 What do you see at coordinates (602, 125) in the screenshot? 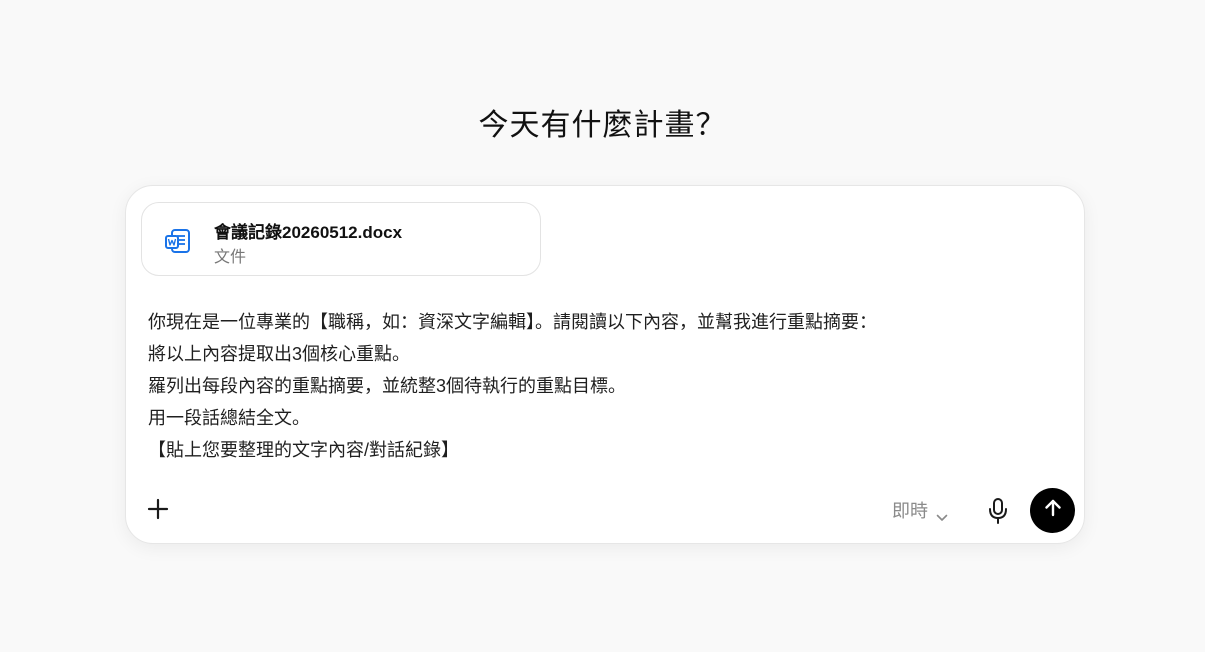
I see `page-title: 今天有什麼計畫？` at bounding box center [602, 125].